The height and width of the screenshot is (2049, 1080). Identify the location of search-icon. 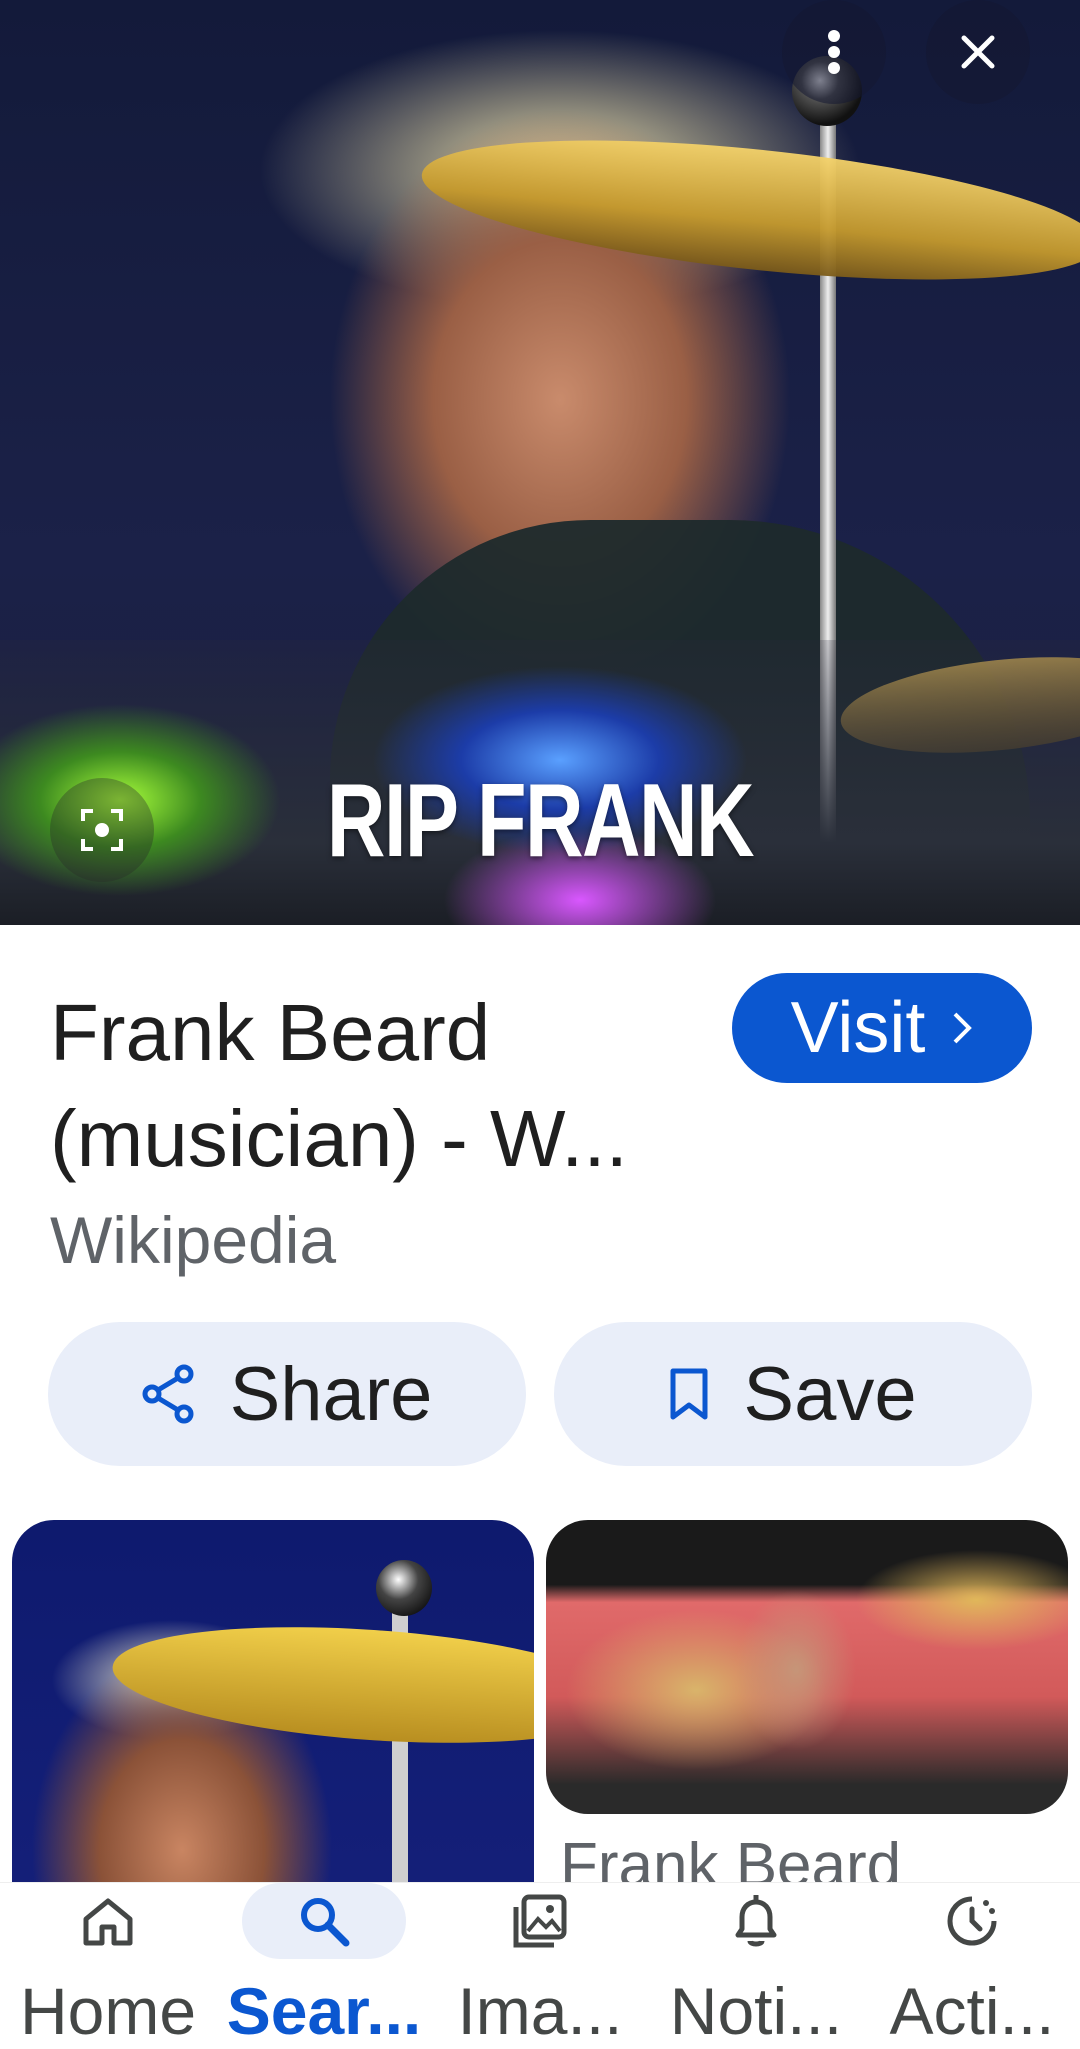
(325, 1922).